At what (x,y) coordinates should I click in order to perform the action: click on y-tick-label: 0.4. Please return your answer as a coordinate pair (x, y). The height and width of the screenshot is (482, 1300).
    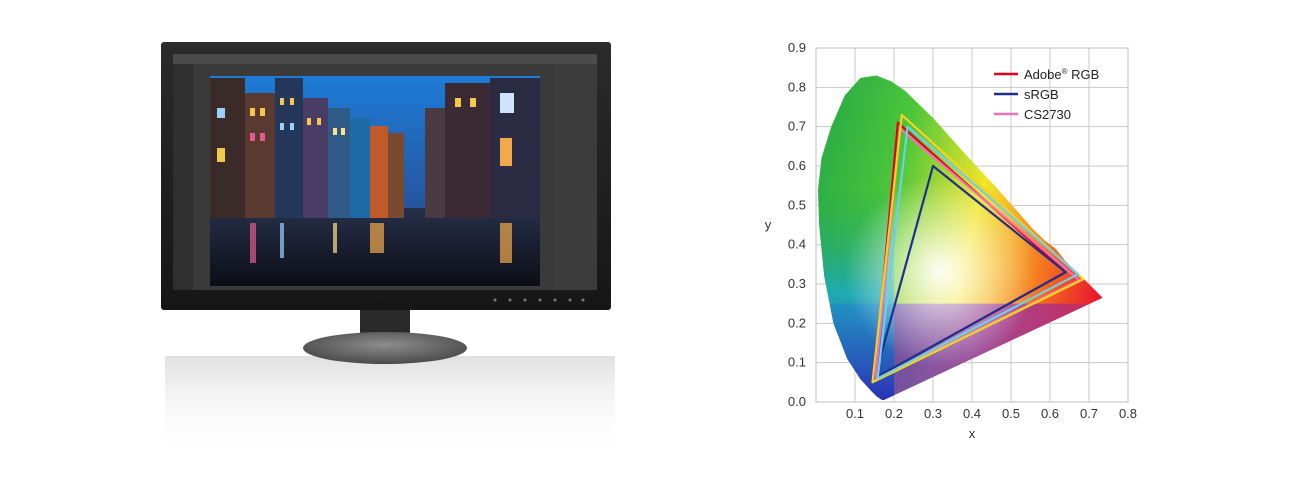
    Looking at the image, I should click on (797, 244).